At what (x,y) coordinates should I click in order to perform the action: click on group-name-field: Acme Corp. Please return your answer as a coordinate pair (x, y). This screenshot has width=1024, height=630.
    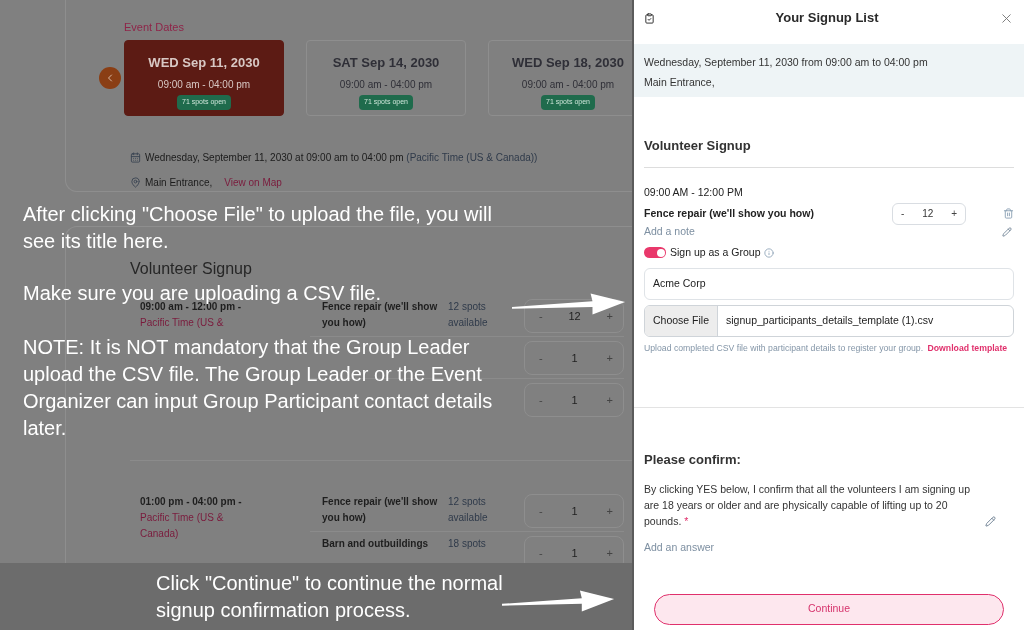
    Looking at the image, I should click on (829, 283).